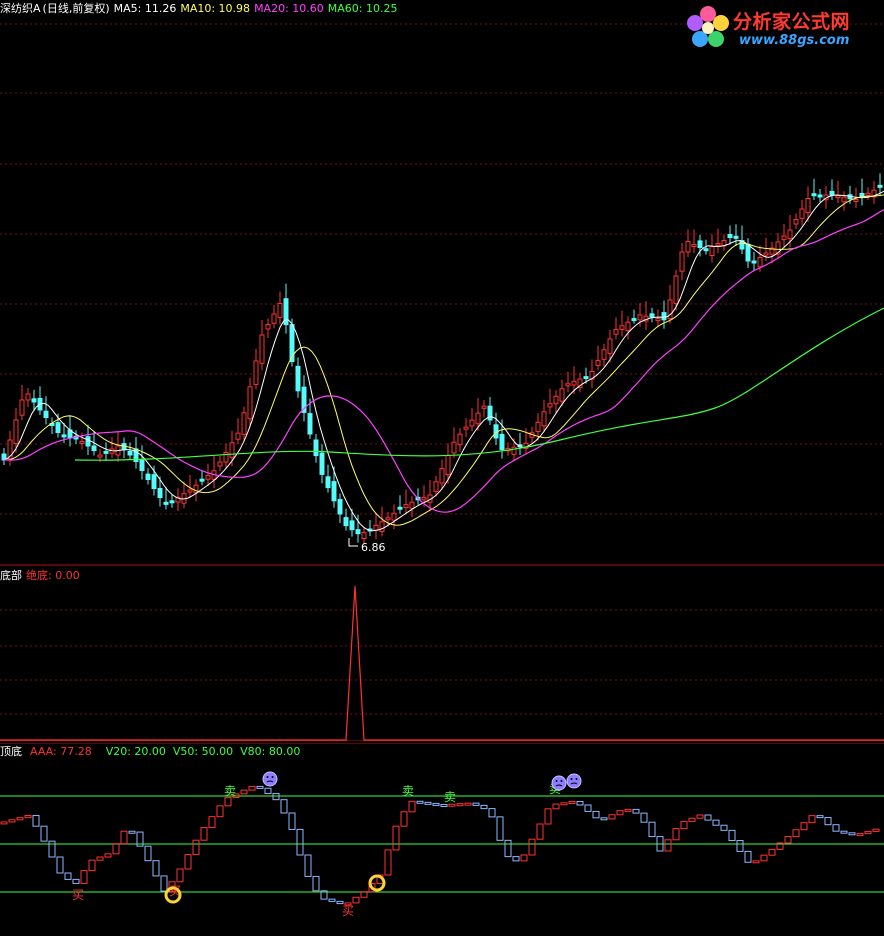  What do you see at coordinates (145, 8) in the screenshot?
I see `ma5-value: MA5: 11.26` at bounding box center [145, 8].